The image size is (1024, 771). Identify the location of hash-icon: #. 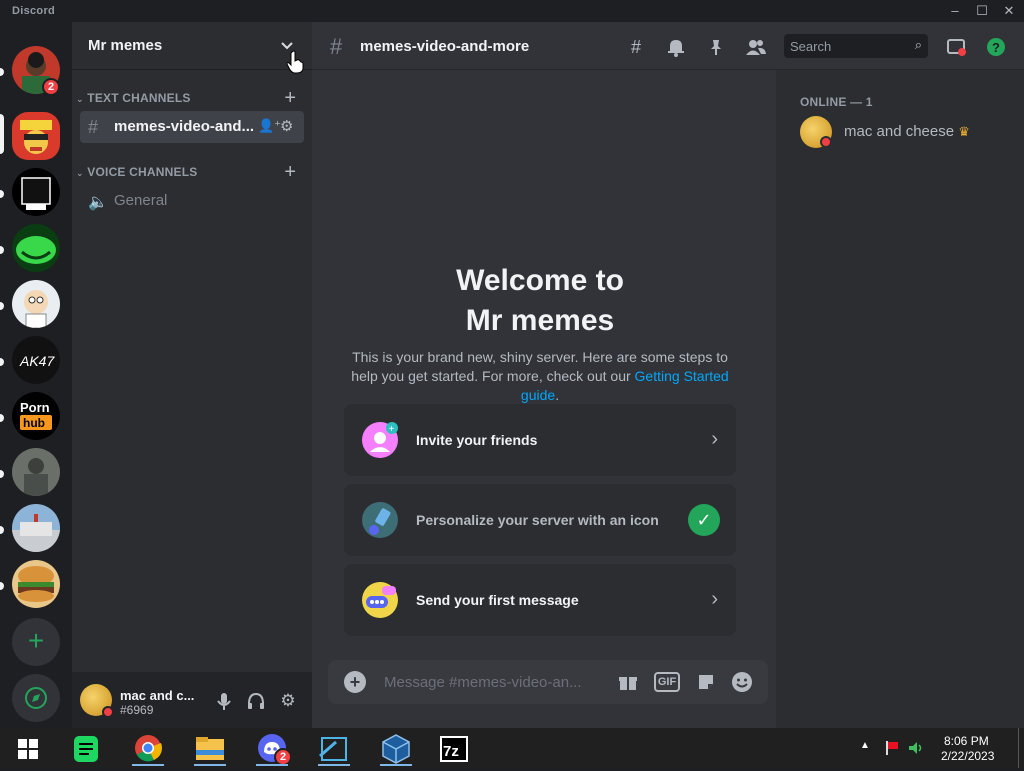
(336, 46).